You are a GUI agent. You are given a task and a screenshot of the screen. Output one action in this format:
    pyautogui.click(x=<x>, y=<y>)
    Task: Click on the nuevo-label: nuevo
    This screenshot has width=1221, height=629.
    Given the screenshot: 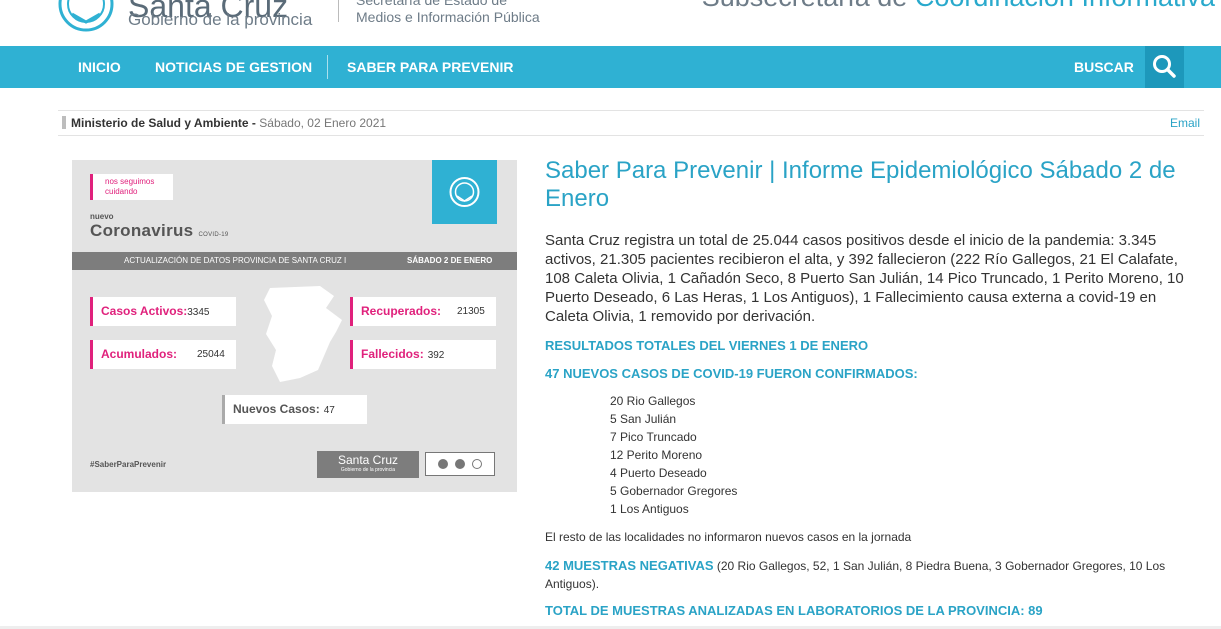 What is the action you would take?
    pyautogui.click(x=102, y=216)
    